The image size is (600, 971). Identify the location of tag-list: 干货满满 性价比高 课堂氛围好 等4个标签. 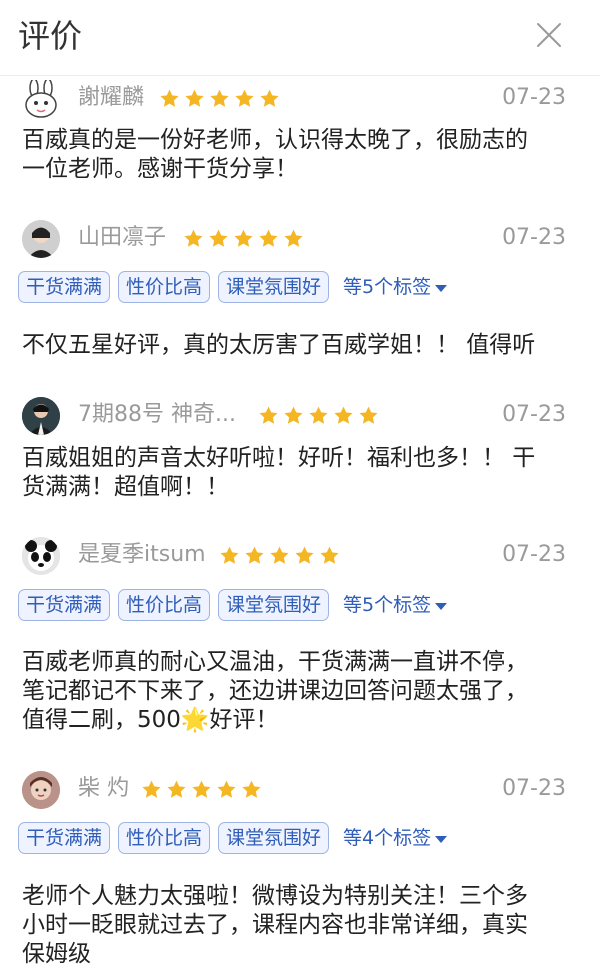
(233, 838).